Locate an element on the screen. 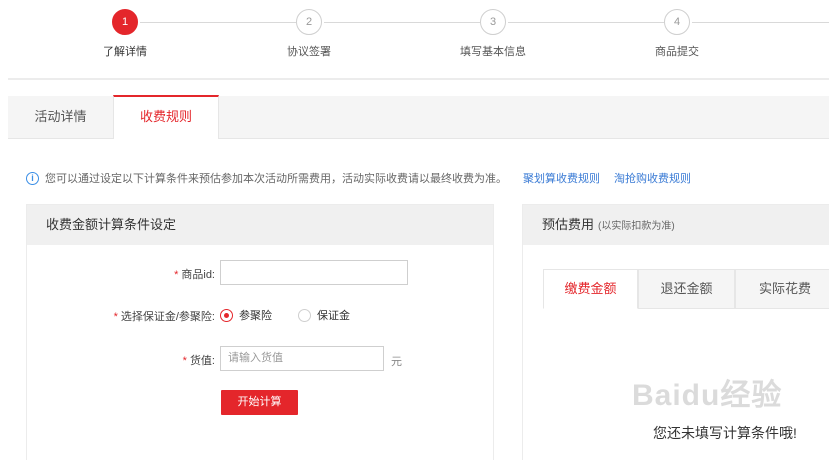 The width and height of the screenshot is (829, 460). step-label: 商品提交 is located at coordinates (677, 52).